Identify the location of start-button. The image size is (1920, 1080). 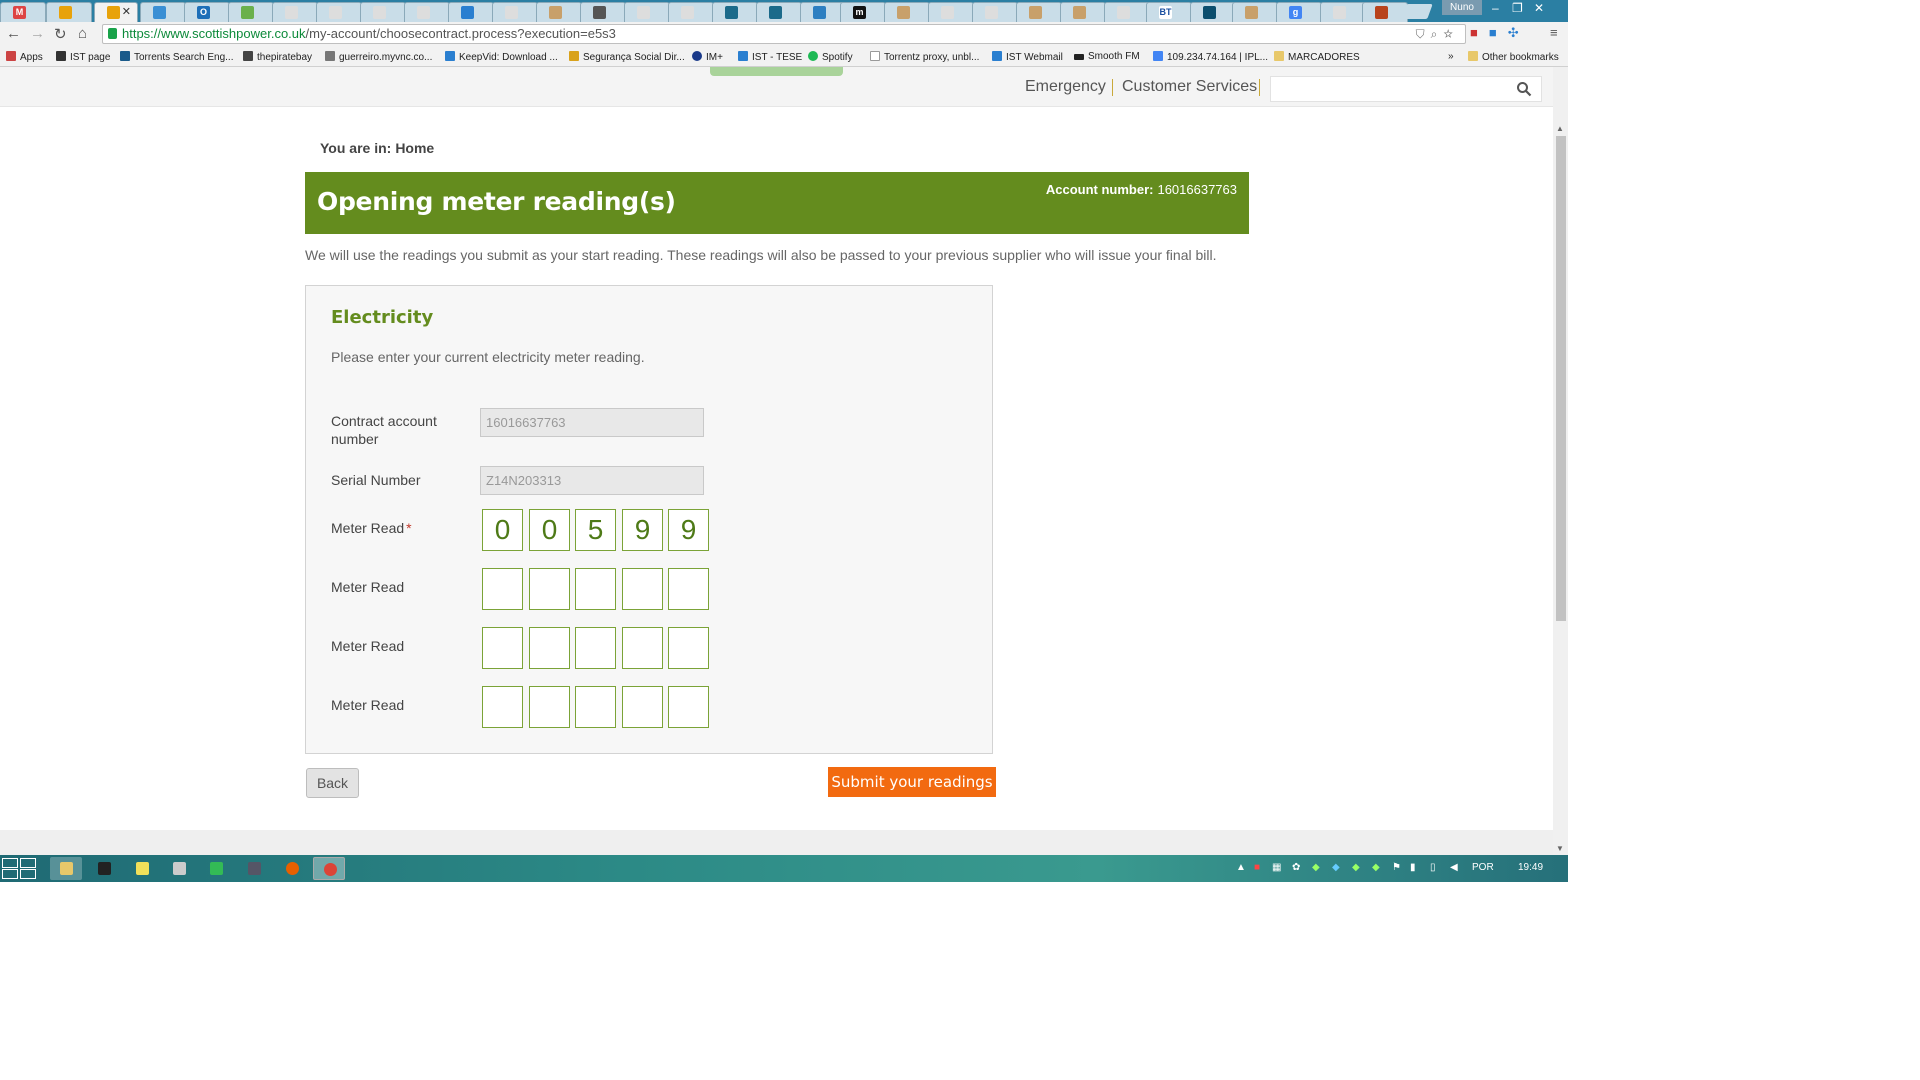
(20, 869).